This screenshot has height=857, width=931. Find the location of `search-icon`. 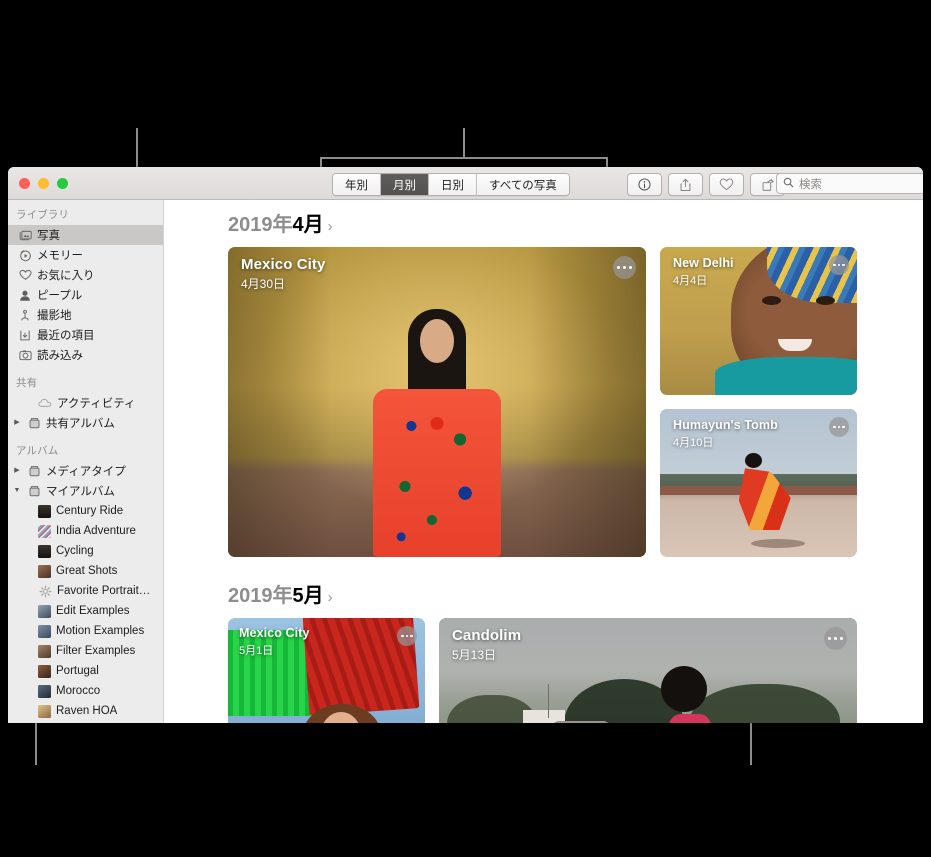

search-icon is located at coordinates (788, 184).